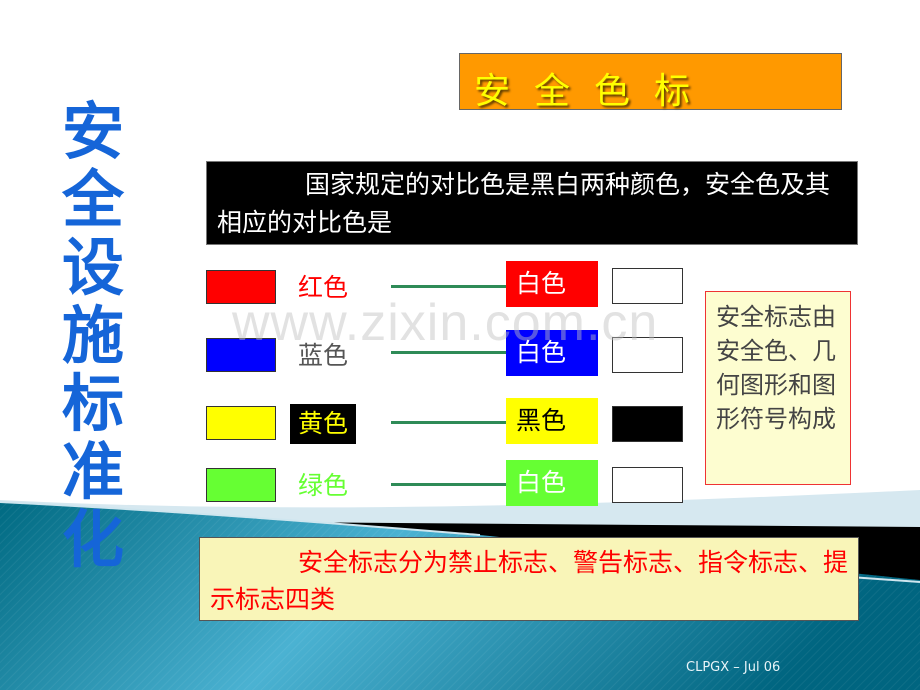 The height and width of the screenshot is (690, 920). Describe the element at coordinates (529, 579) in the screenshot. I see `bottom-note-box: 安全标志分为禁止标志、警告标志、指令标志、提示标志四类` at that location.